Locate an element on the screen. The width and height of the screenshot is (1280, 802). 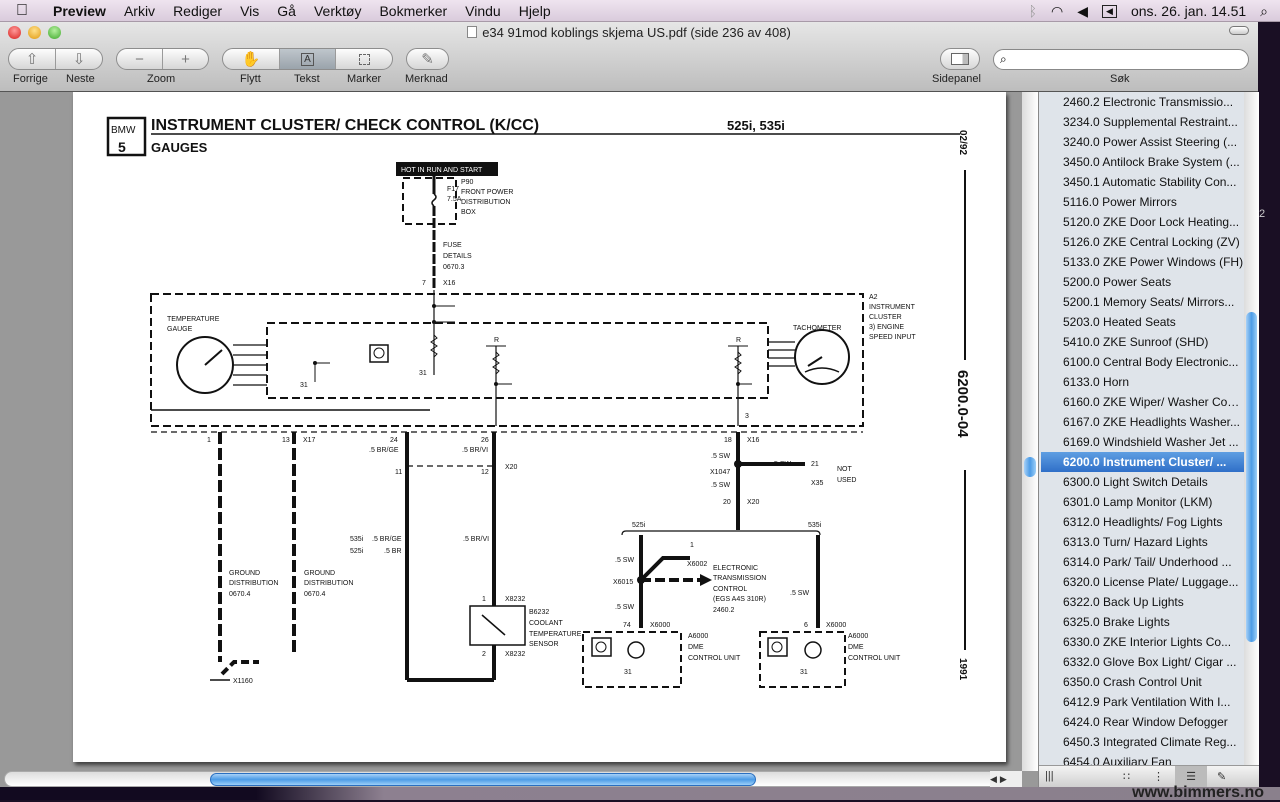
bookmark-item: 5126.0 ZKE Central Locking (ZV) is located at coordinates (1142, 242).